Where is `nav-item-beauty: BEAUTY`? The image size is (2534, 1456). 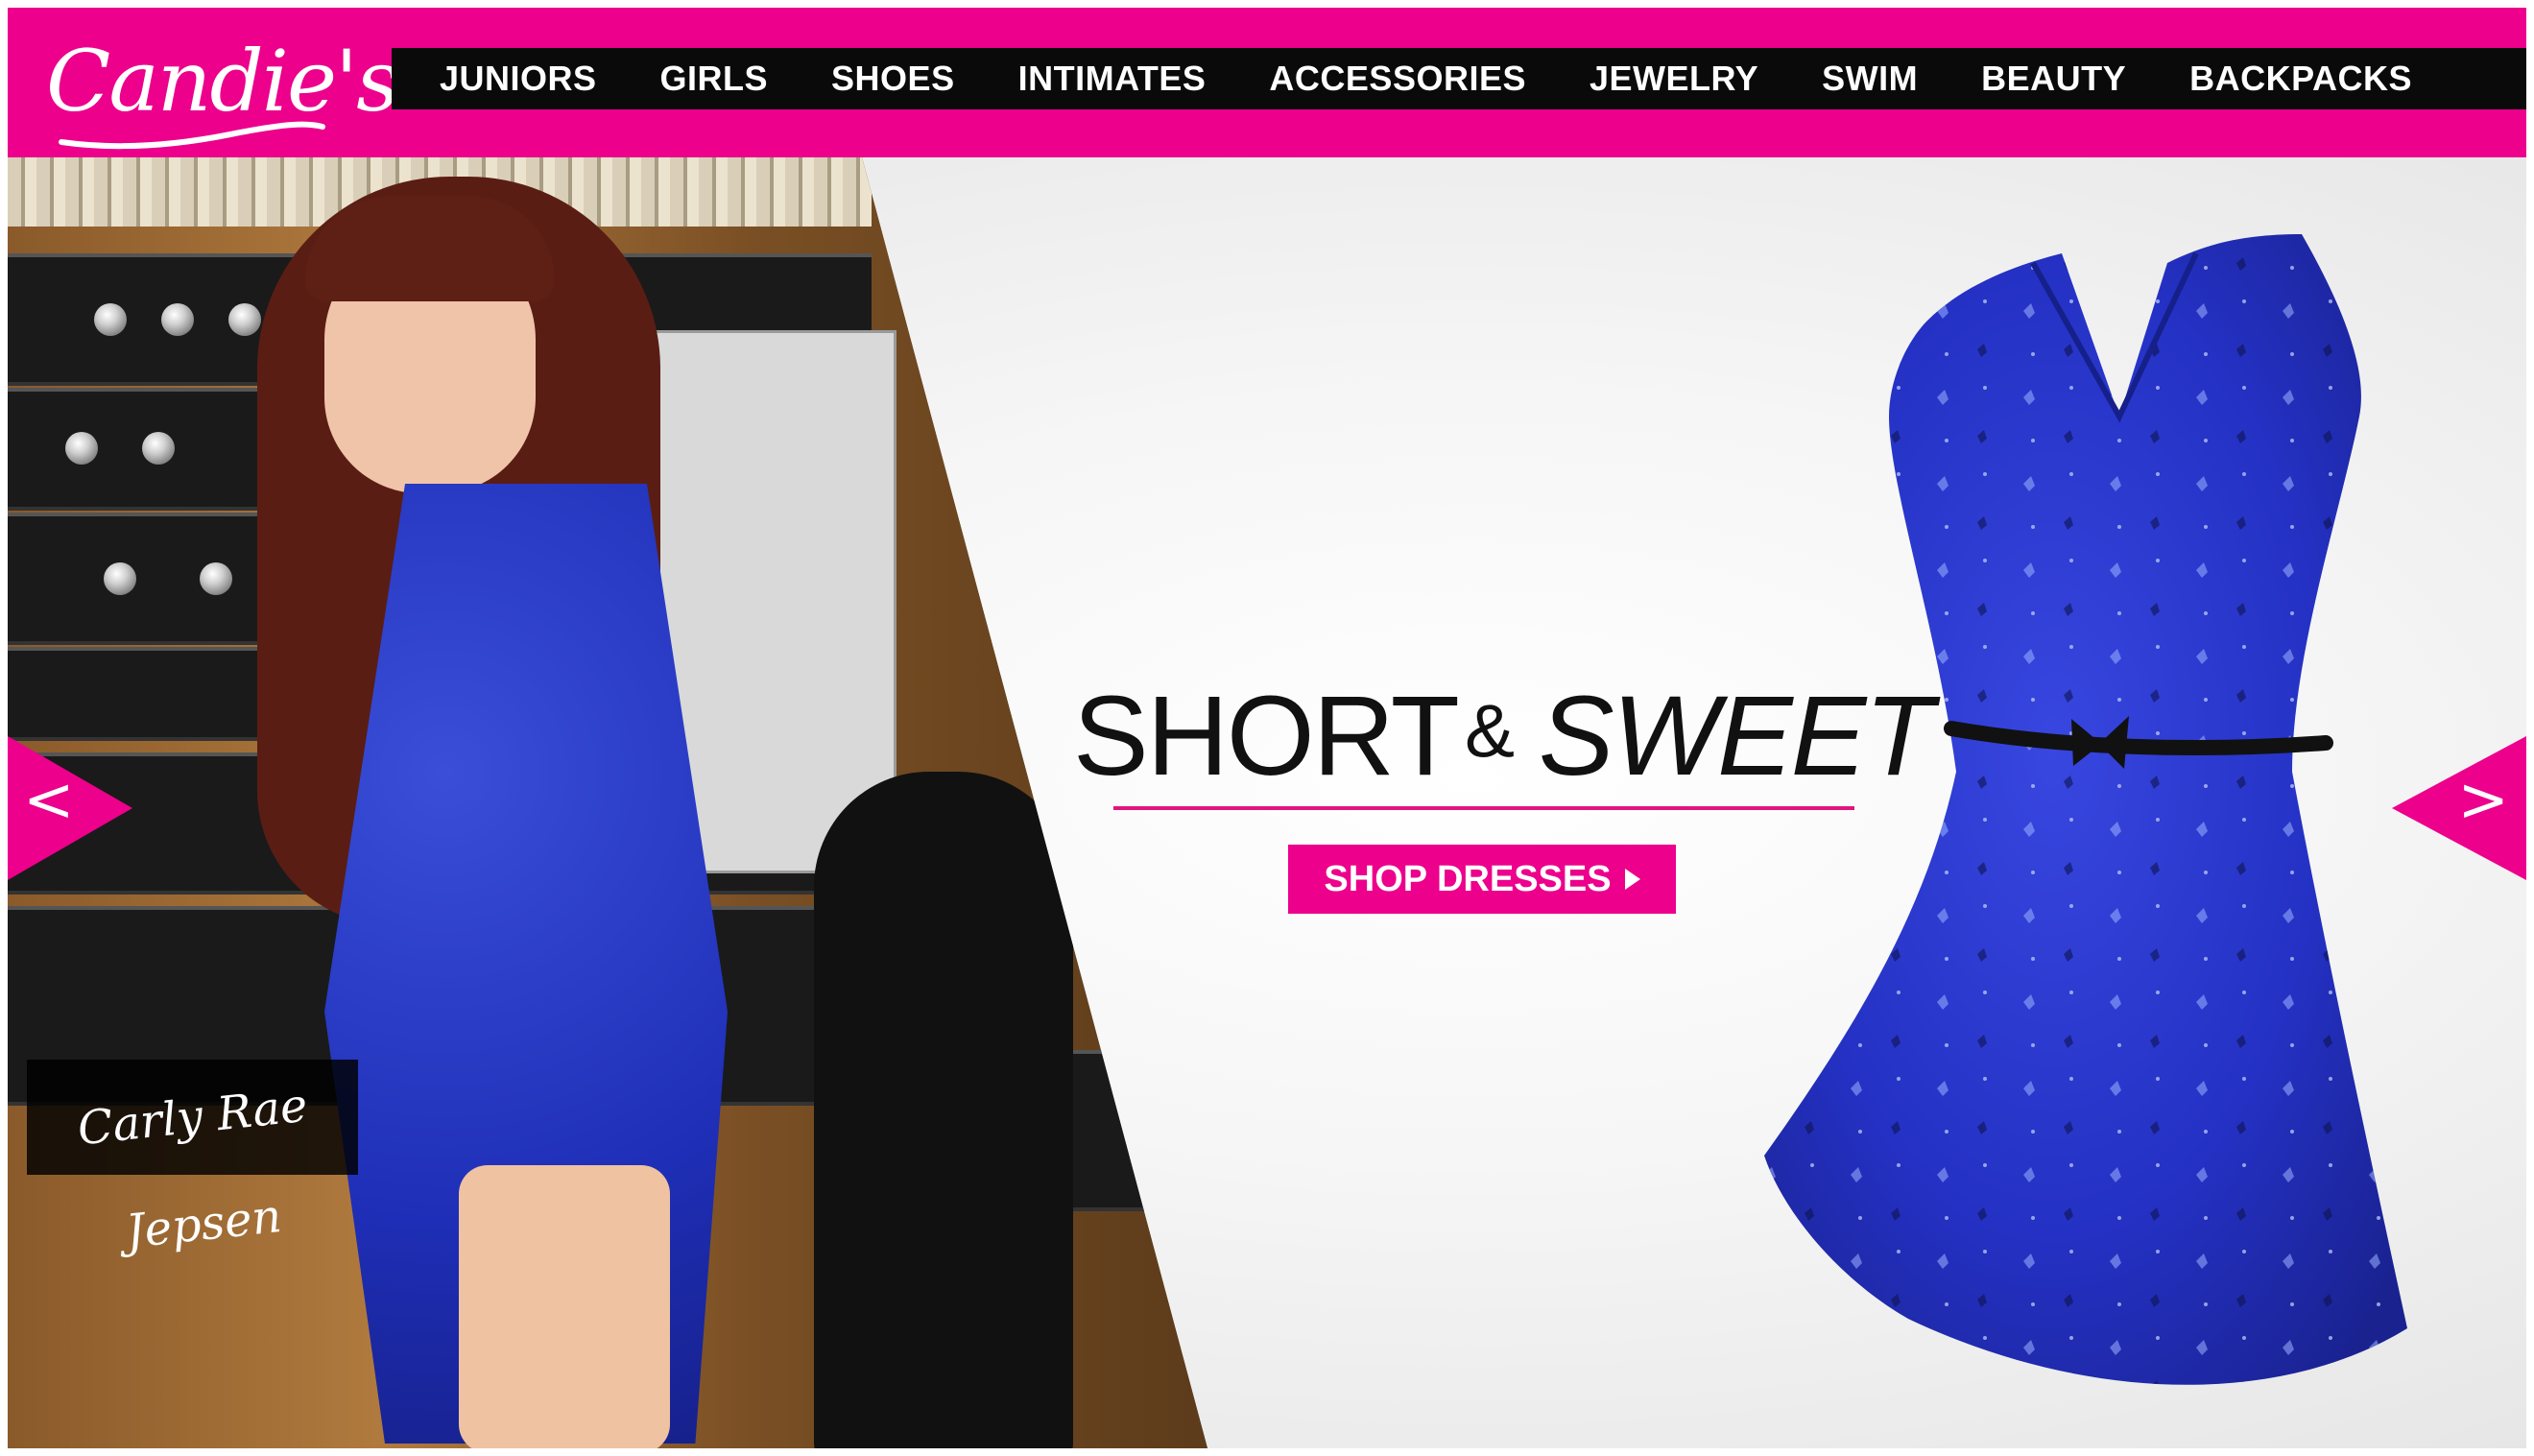
nav-item-beauty: BEAUTY is located at coordinates (2053, 79).